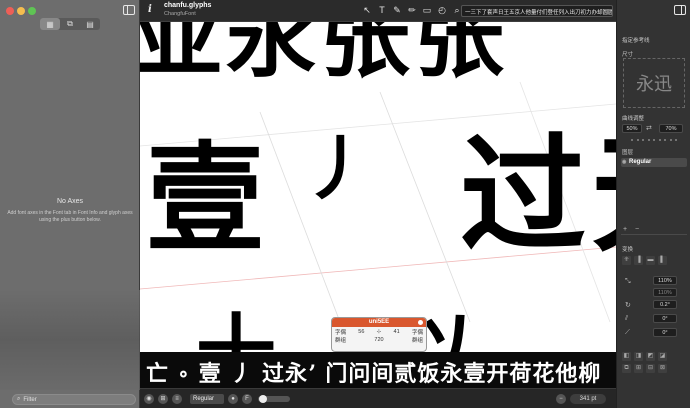 The width and height of the screenshot is (690, 408). What do you see at coordinates (149, 399) in the screenshot?
I see `eye-icon: ◉` at bounding box center [149, 399].